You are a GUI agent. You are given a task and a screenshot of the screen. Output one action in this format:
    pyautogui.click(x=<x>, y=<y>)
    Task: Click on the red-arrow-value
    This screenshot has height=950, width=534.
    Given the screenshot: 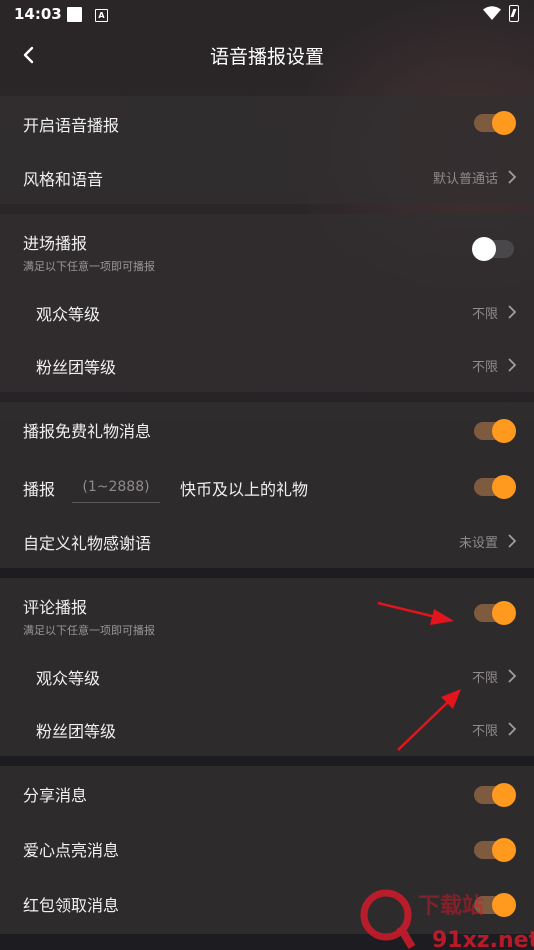 What is the action you would take?
    pyautogui.click(x=429, y=720)
    